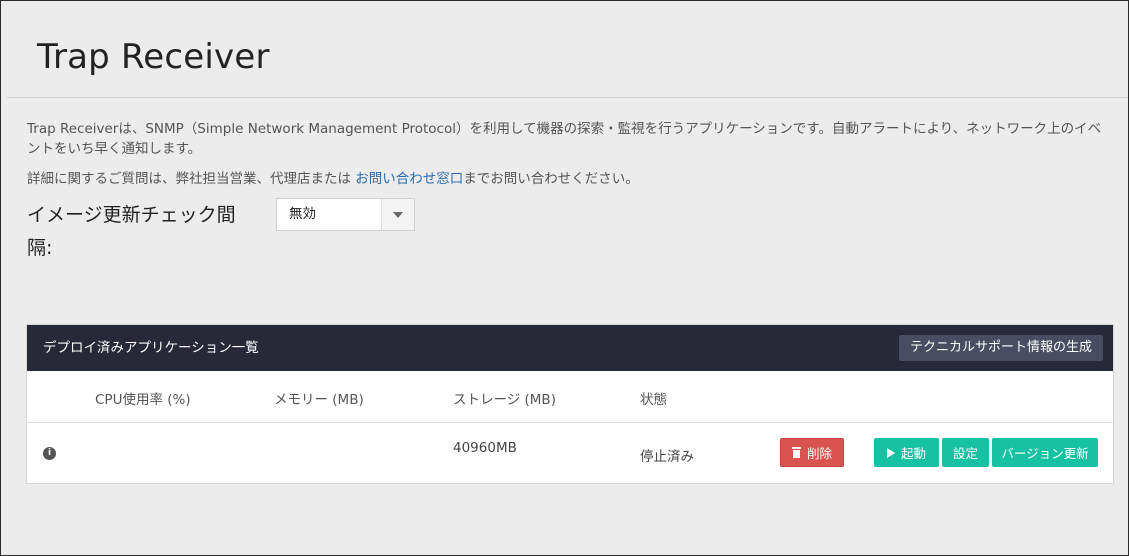  Describe the element at coordinates (319, 400) in the screenshot. I see `column-header-memory: メモリー (MB)` at that location.